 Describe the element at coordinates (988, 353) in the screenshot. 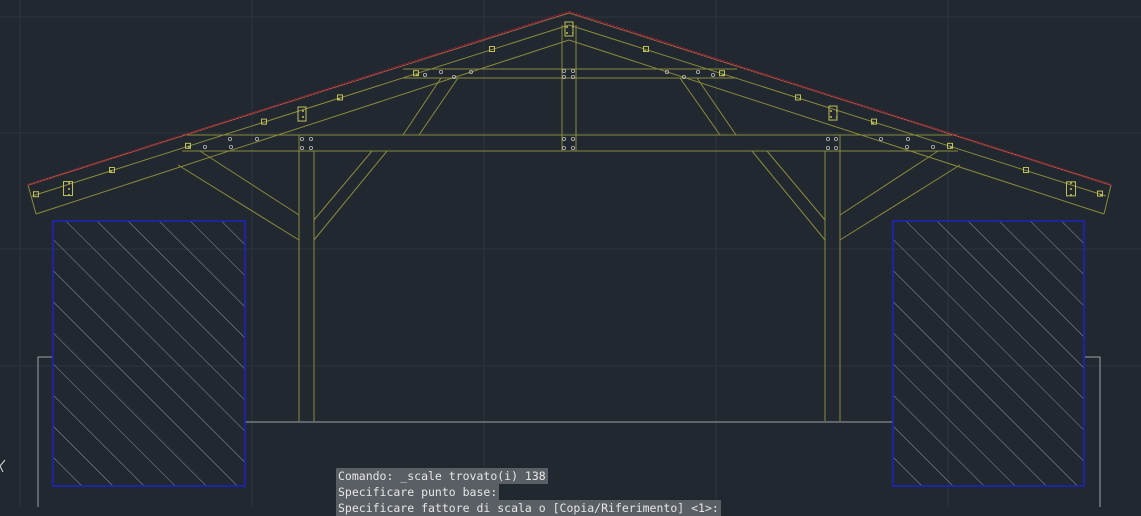

I see `right-wall-section` at that location.